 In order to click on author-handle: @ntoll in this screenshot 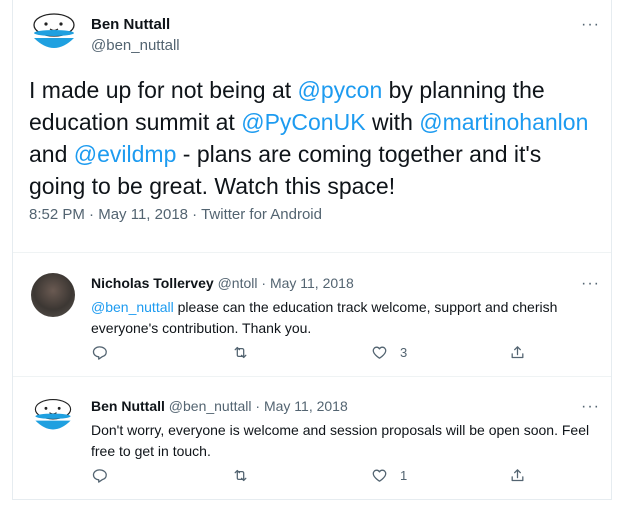, I will do `click(238, 283)`.